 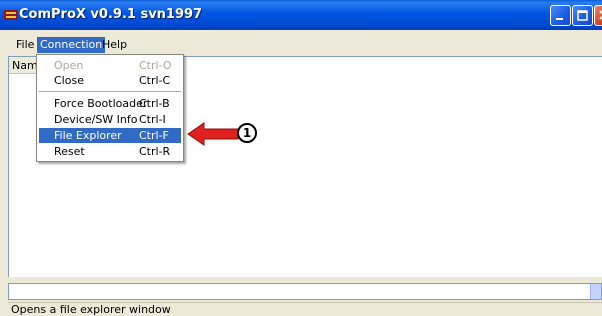 I want to click on title-bar: ComProX v0.9.1 svn1997, so click(x=301, y=15).